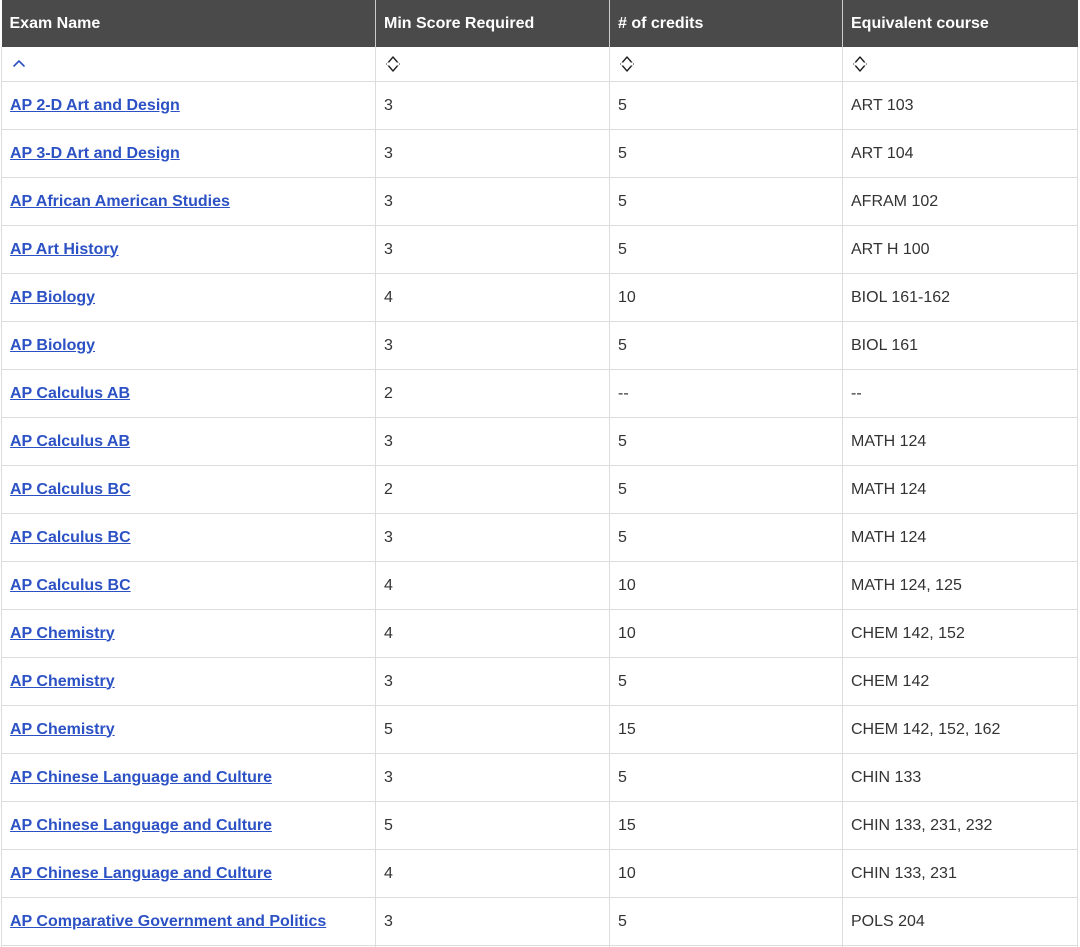 This screenshot has height=947, width=1080. I want to click on exam-name-link: AP Comparative Government and Politics, so click(168, 921).